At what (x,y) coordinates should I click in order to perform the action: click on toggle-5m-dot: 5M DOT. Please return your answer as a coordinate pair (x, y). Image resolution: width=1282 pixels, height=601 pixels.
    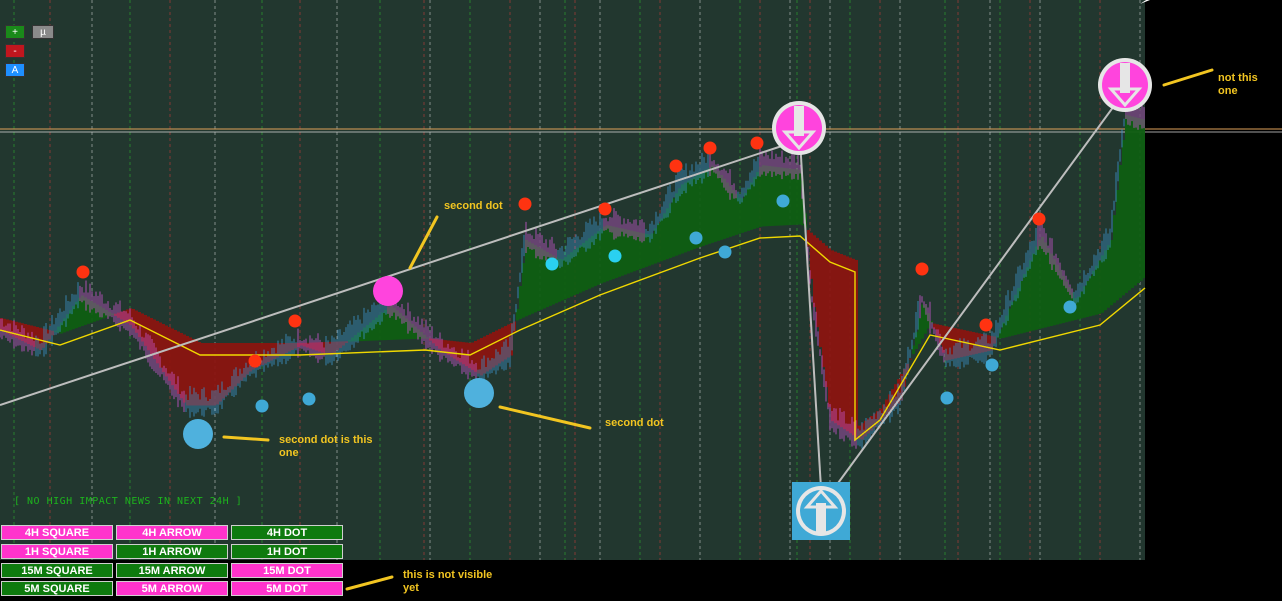
    Looking at the image, I should click on (287, 588).